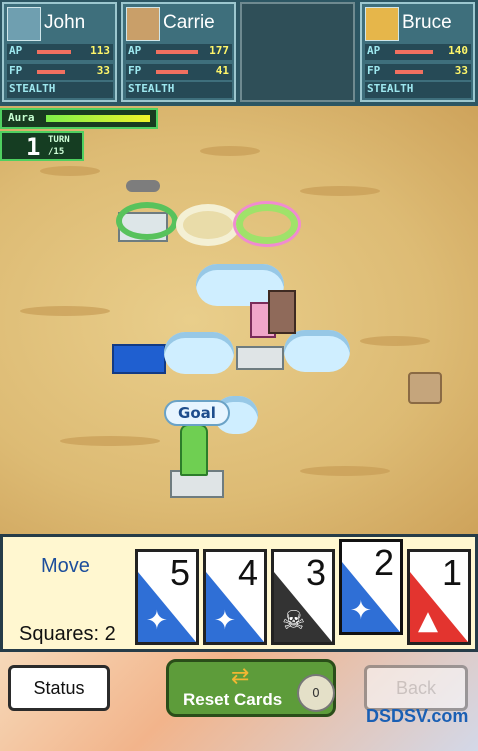 The width and height of the screenshot is (478, 751). Describe the element at coordinates (65, 566) in the screenshot. I see `mode-label: Move` at that location.